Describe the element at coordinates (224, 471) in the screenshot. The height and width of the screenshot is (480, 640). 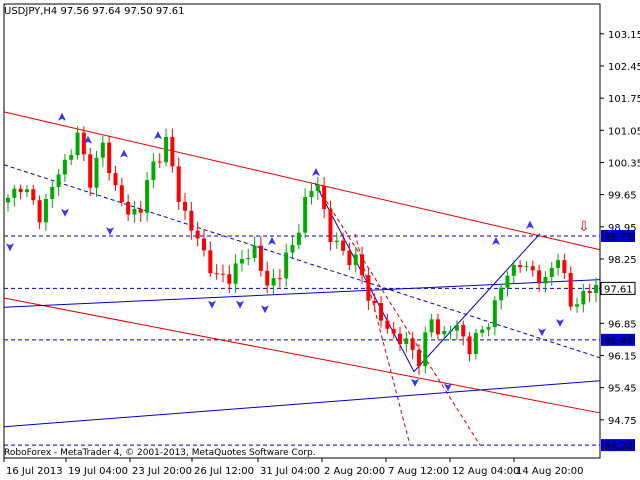
I see `time-tick-label: 26 Jul 12:00` at that location.